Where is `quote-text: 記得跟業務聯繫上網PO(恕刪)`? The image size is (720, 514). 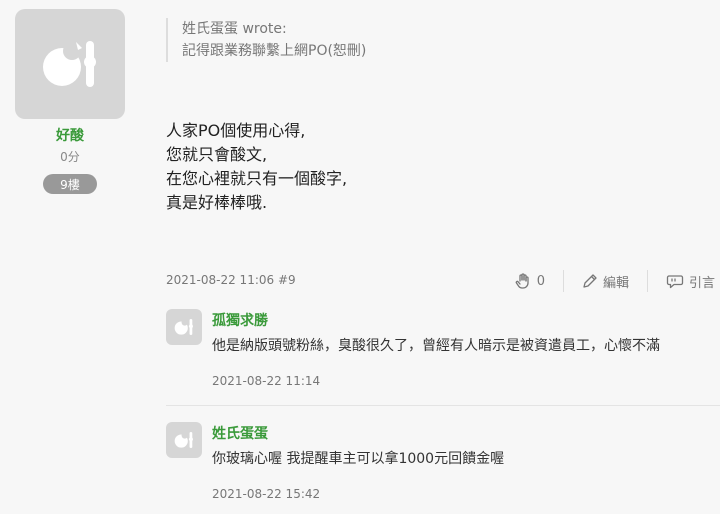 quote-text: 記得跟業務聯繫上網PO(恕刪) is located at coordinates (274, 51).